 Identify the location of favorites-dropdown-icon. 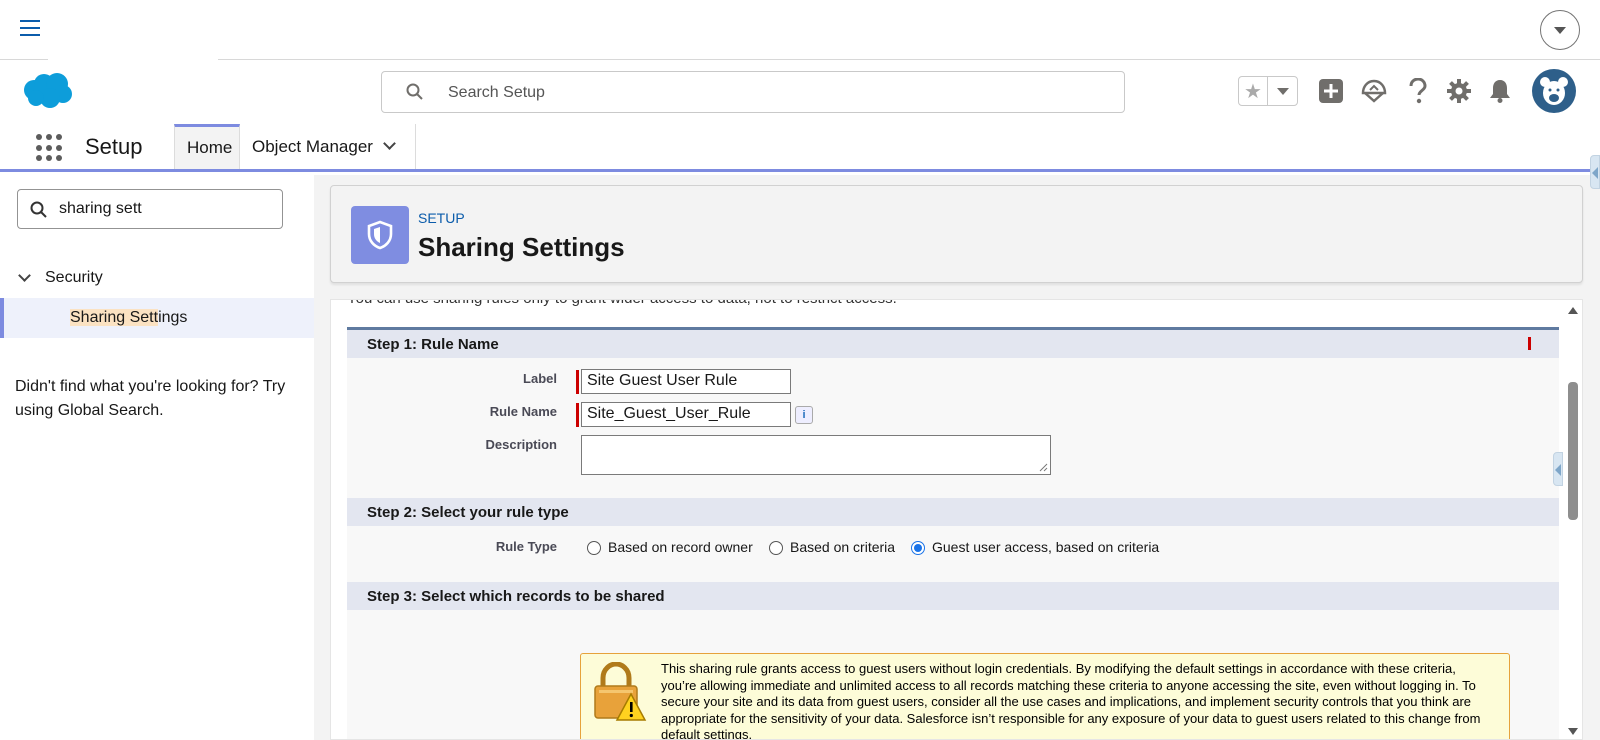
(1282, 91).